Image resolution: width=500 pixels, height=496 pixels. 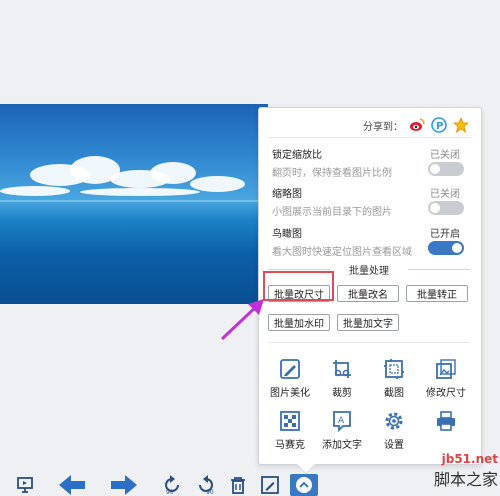 What do you see at coordinates (297, 155) in the screenshot?
I see `setting-title: 锁定缩放比` at bounding box center [297, 155].